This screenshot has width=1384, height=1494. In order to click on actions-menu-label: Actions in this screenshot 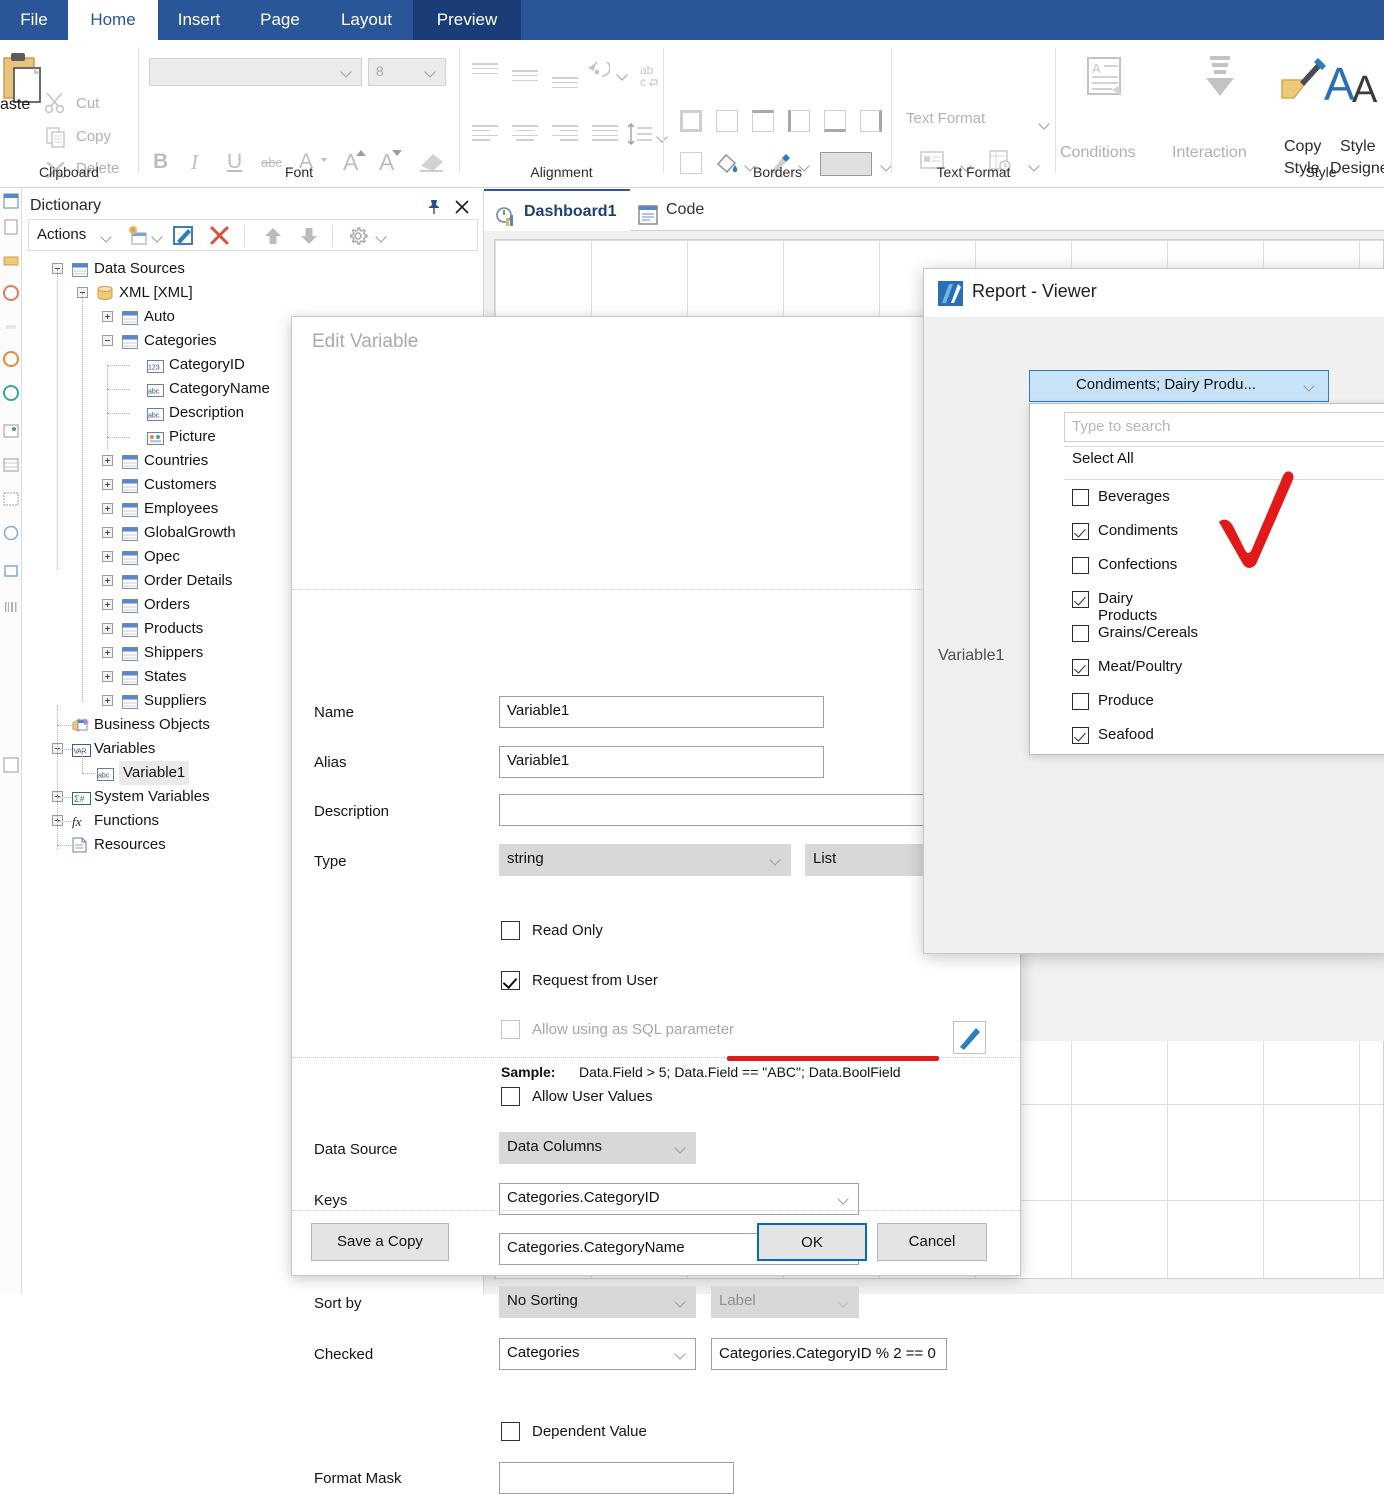, I will do `click(61, 234)`.